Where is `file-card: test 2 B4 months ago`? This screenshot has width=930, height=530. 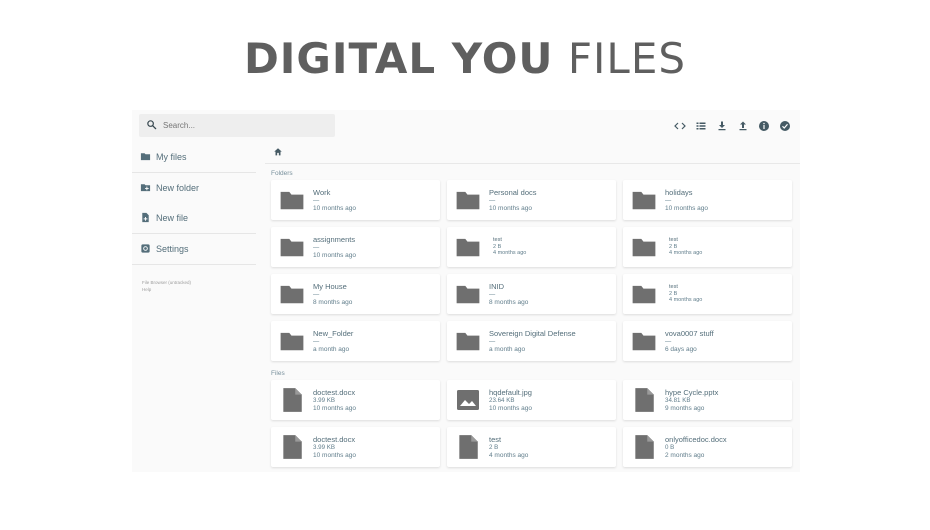
file-card: test 2 B4 months ago is located at coordinates (531, 447).